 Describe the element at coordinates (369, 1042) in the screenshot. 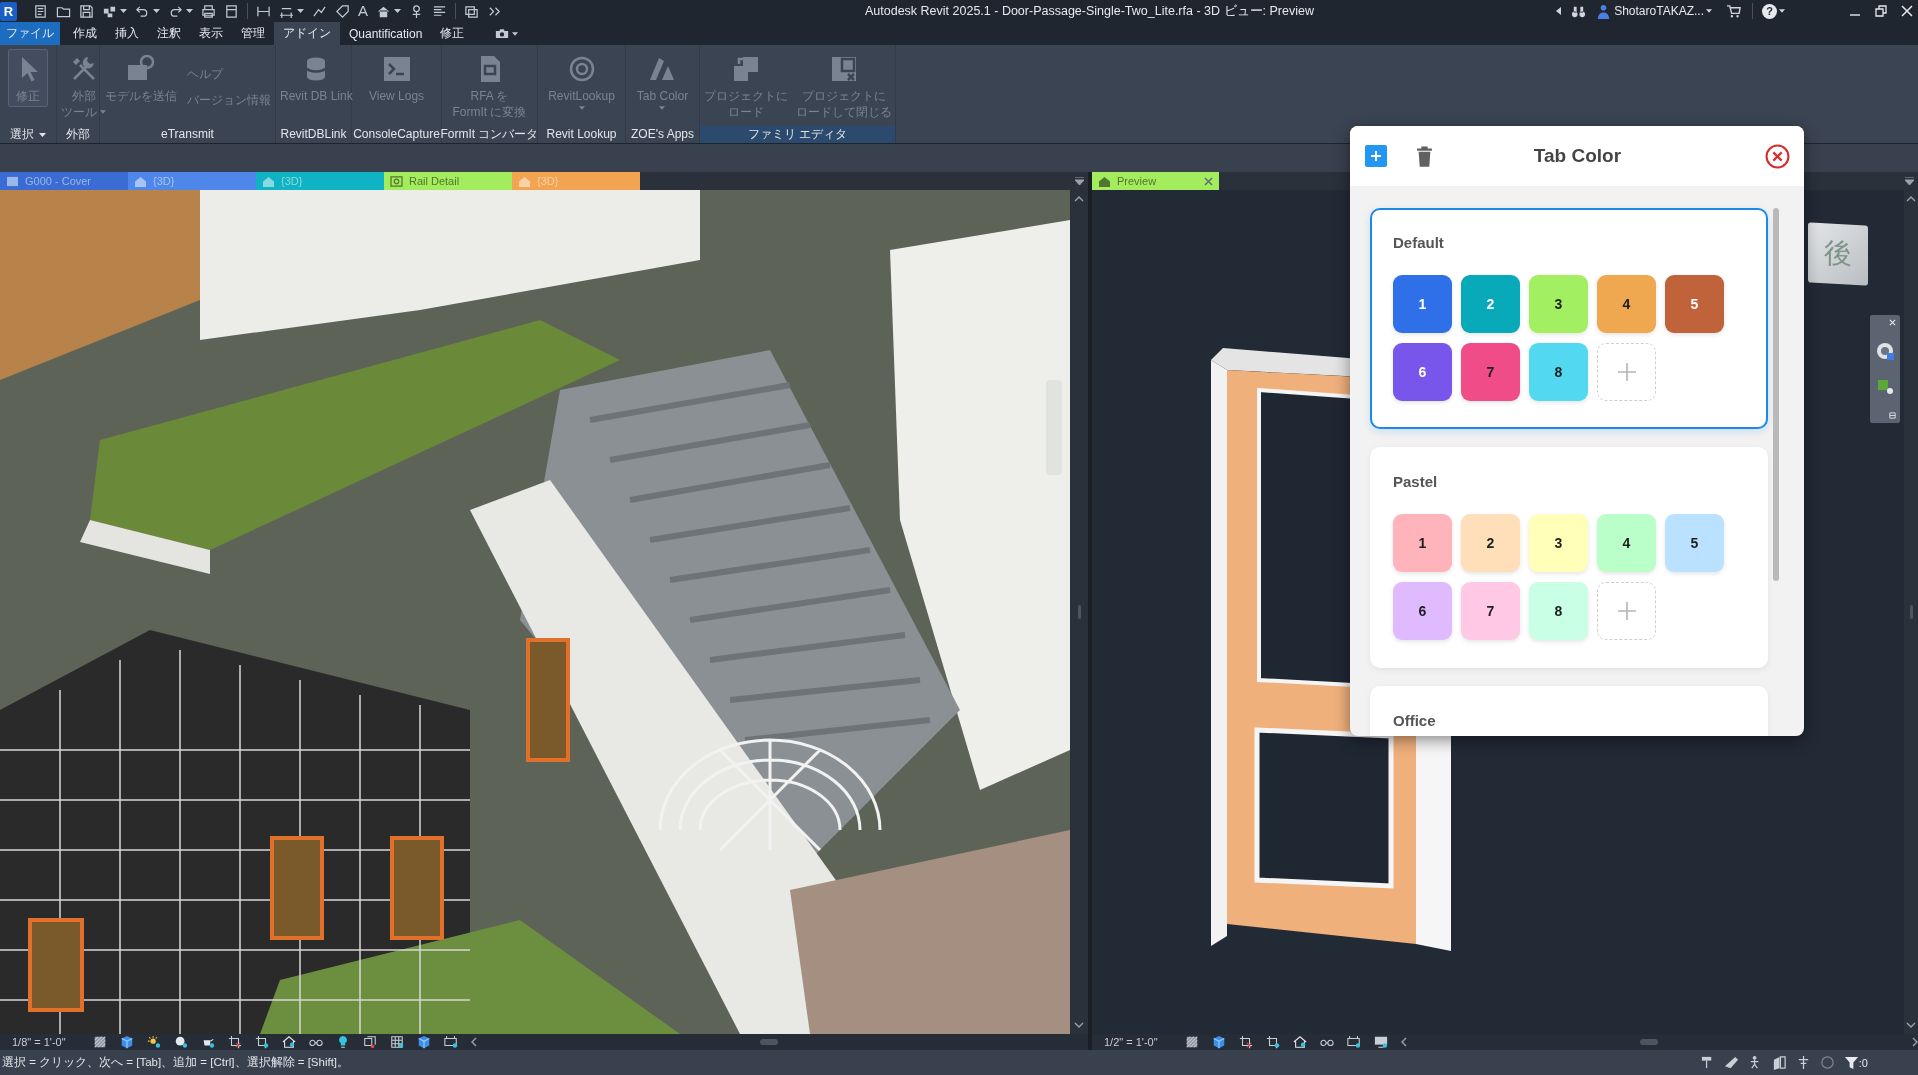

I see `layers-icon` at that location.